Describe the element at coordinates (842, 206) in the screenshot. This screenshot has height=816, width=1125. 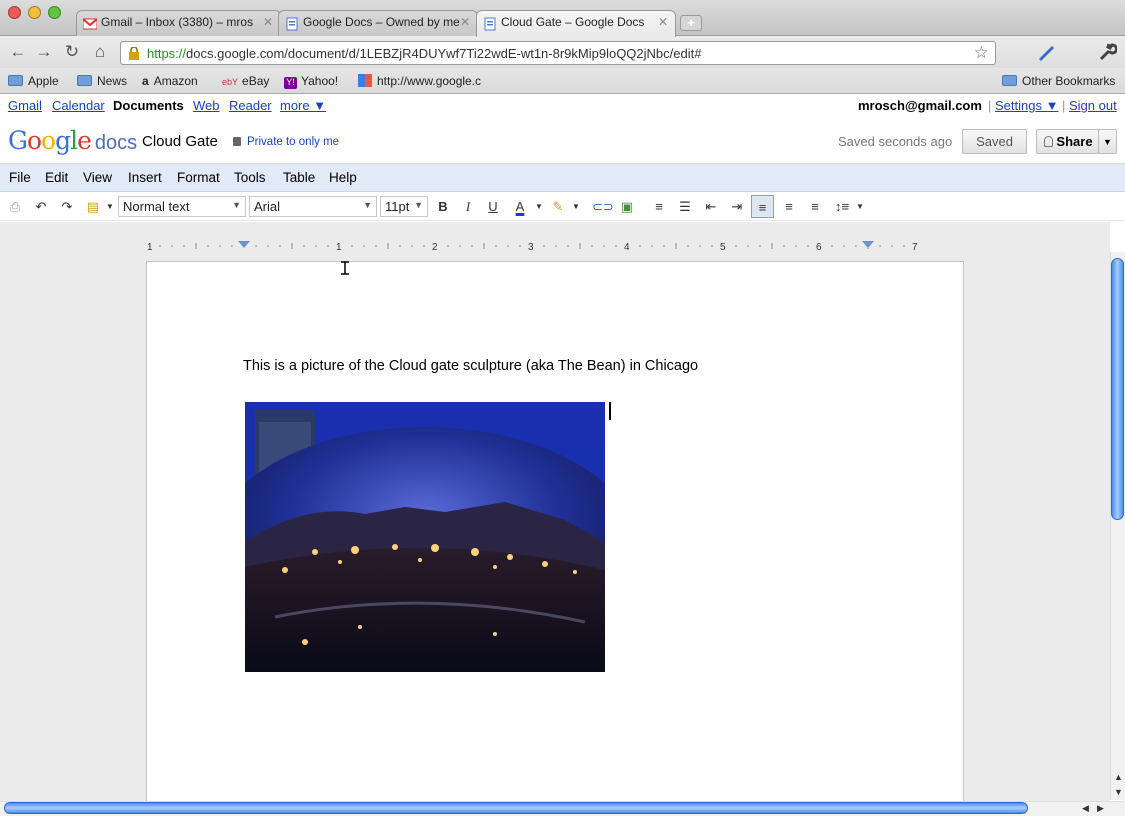
I see `line-spacing-icon: ↕≡` at that location.